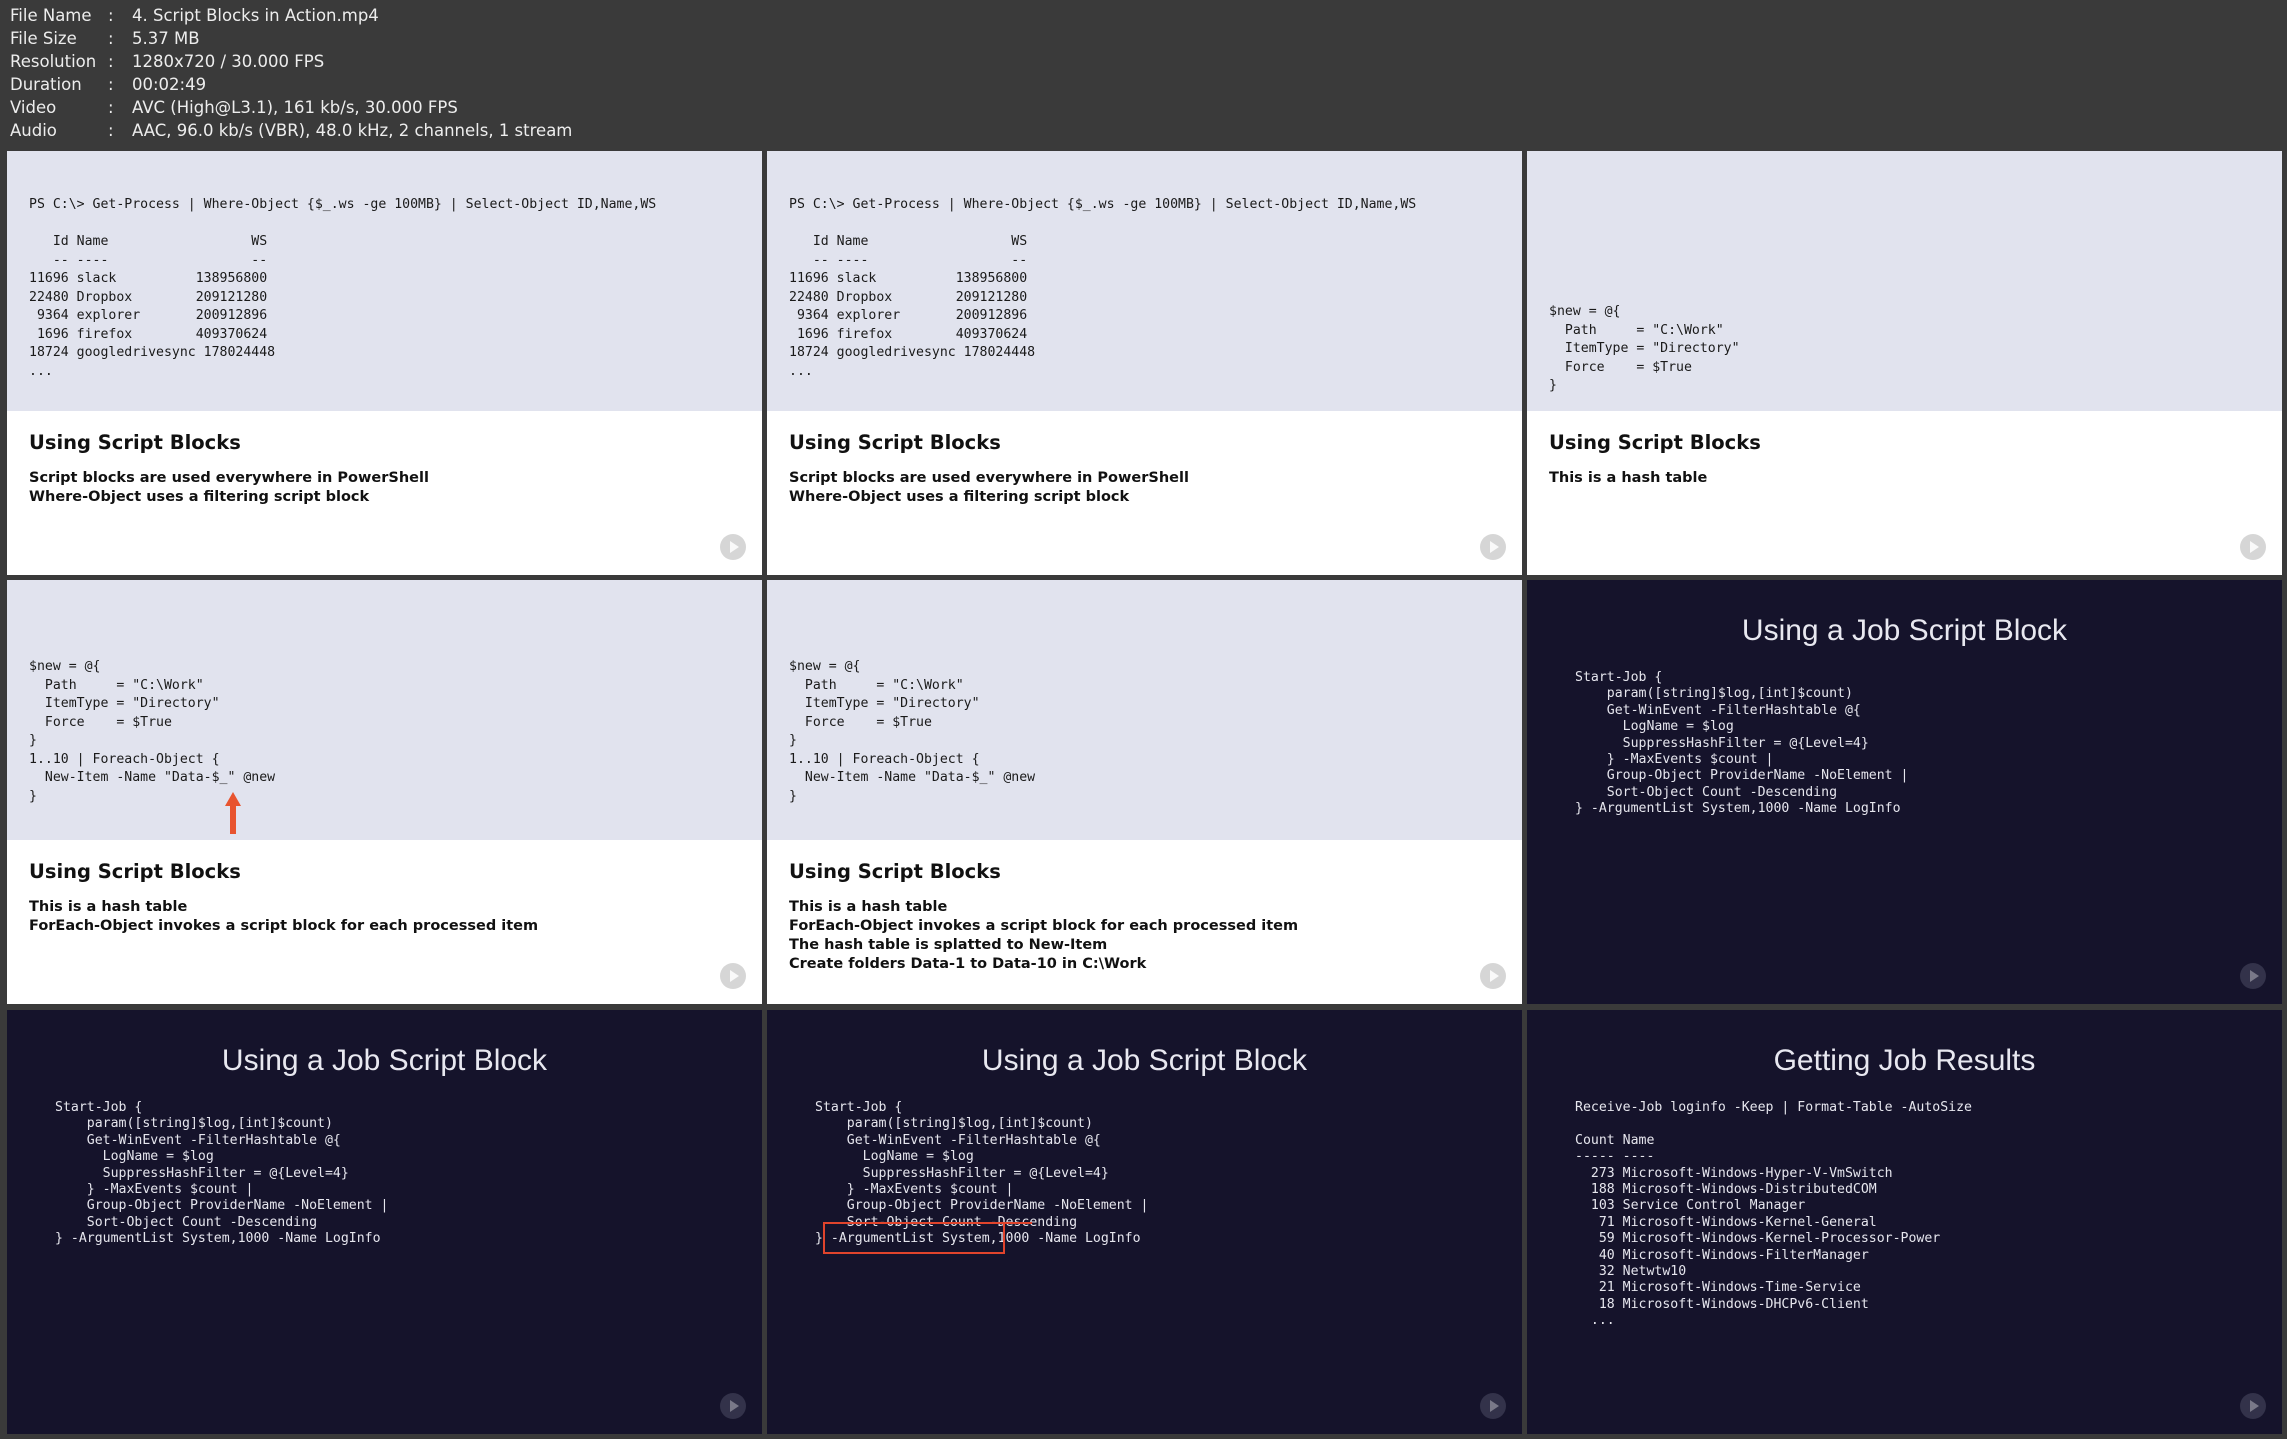 This screenshot has width=2287, height=1439. Describe the element at coordinates (1904, 1060) in the screenshot. I see `slide-title: Getting Job Results` at that location.